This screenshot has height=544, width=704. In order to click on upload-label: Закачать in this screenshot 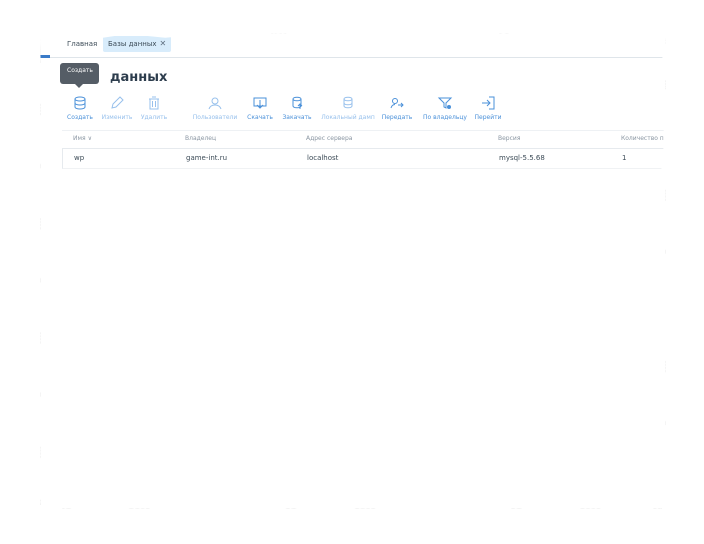, I will do `click(297, 117)`.